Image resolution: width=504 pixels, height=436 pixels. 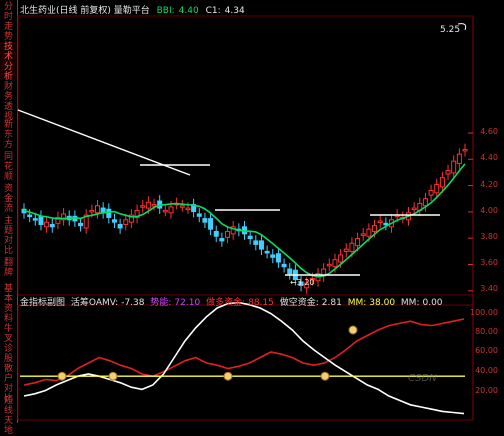 I want to click on price-tick: 3.80, so click(x=489, y=236).